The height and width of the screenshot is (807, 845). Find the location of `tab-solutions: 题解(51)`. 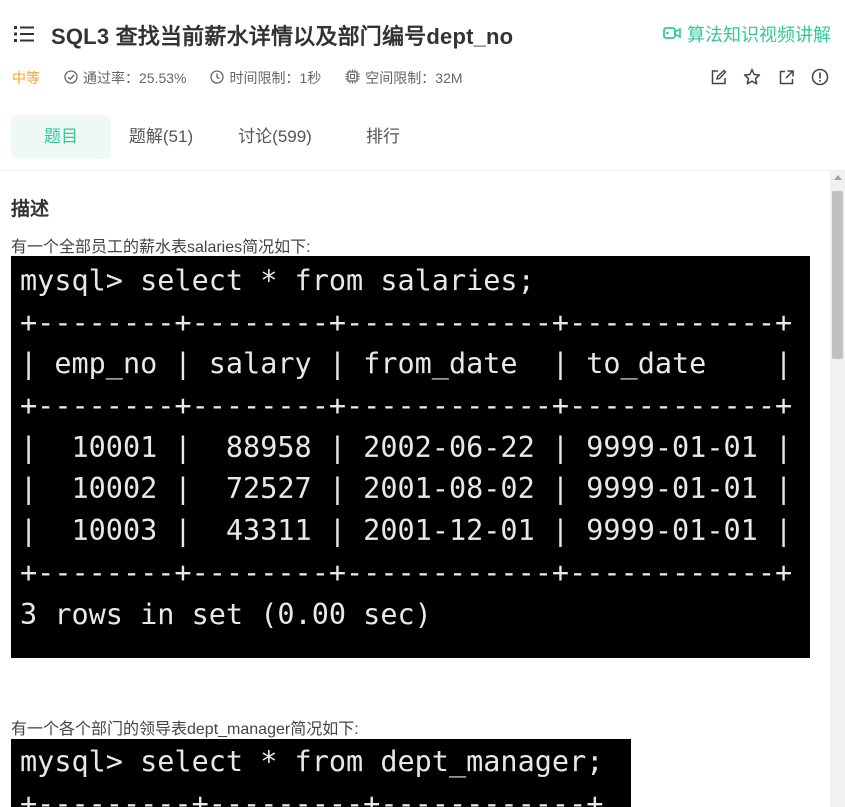

tab-solutions: 题解(51) is located at coordinates (161, 137).